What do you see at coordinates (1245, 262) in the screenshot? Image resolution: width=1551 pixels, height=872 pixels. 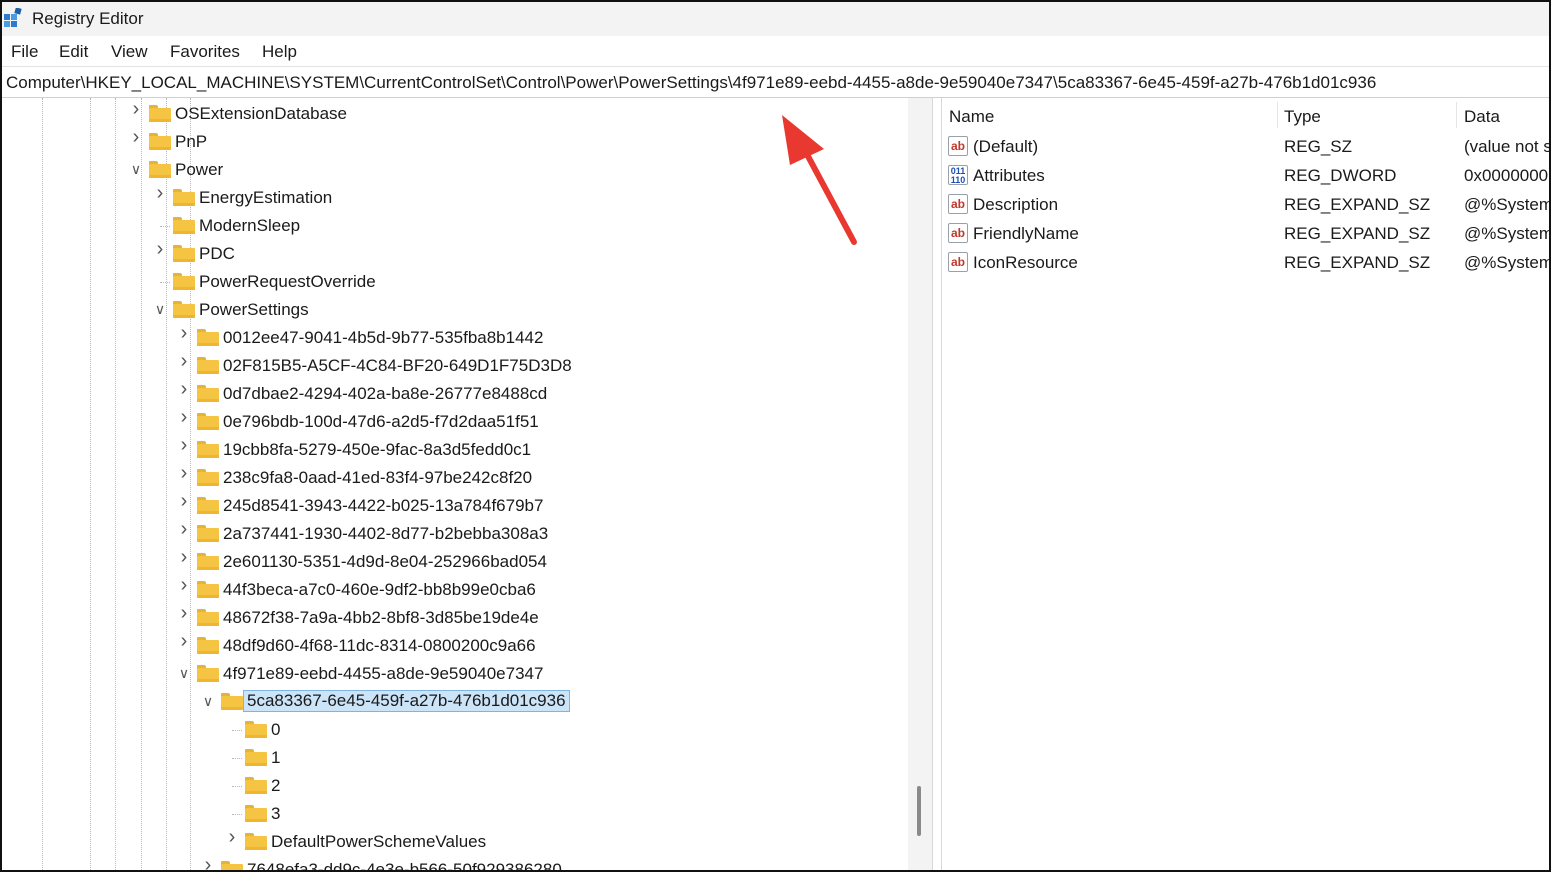 I see `value-row: ab IconResource REG_EXPAND_SZ @%System` at bounding box center [1245, 262].